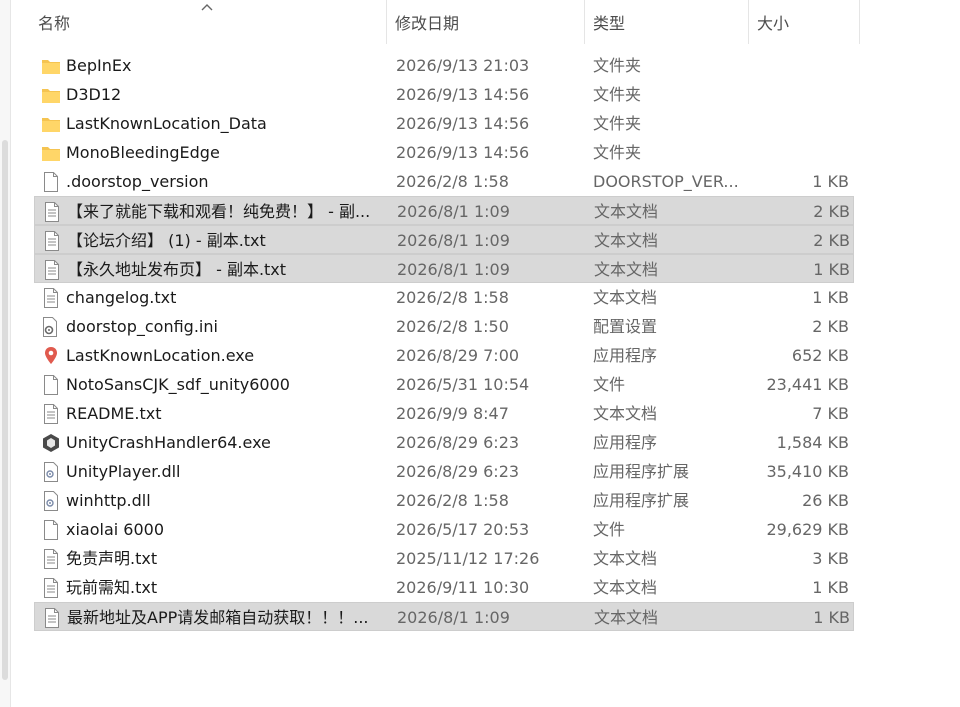 Image resolution: width=960 pixels, height=707 pixels. I want to click on config-file-icon, so click(51, 326).